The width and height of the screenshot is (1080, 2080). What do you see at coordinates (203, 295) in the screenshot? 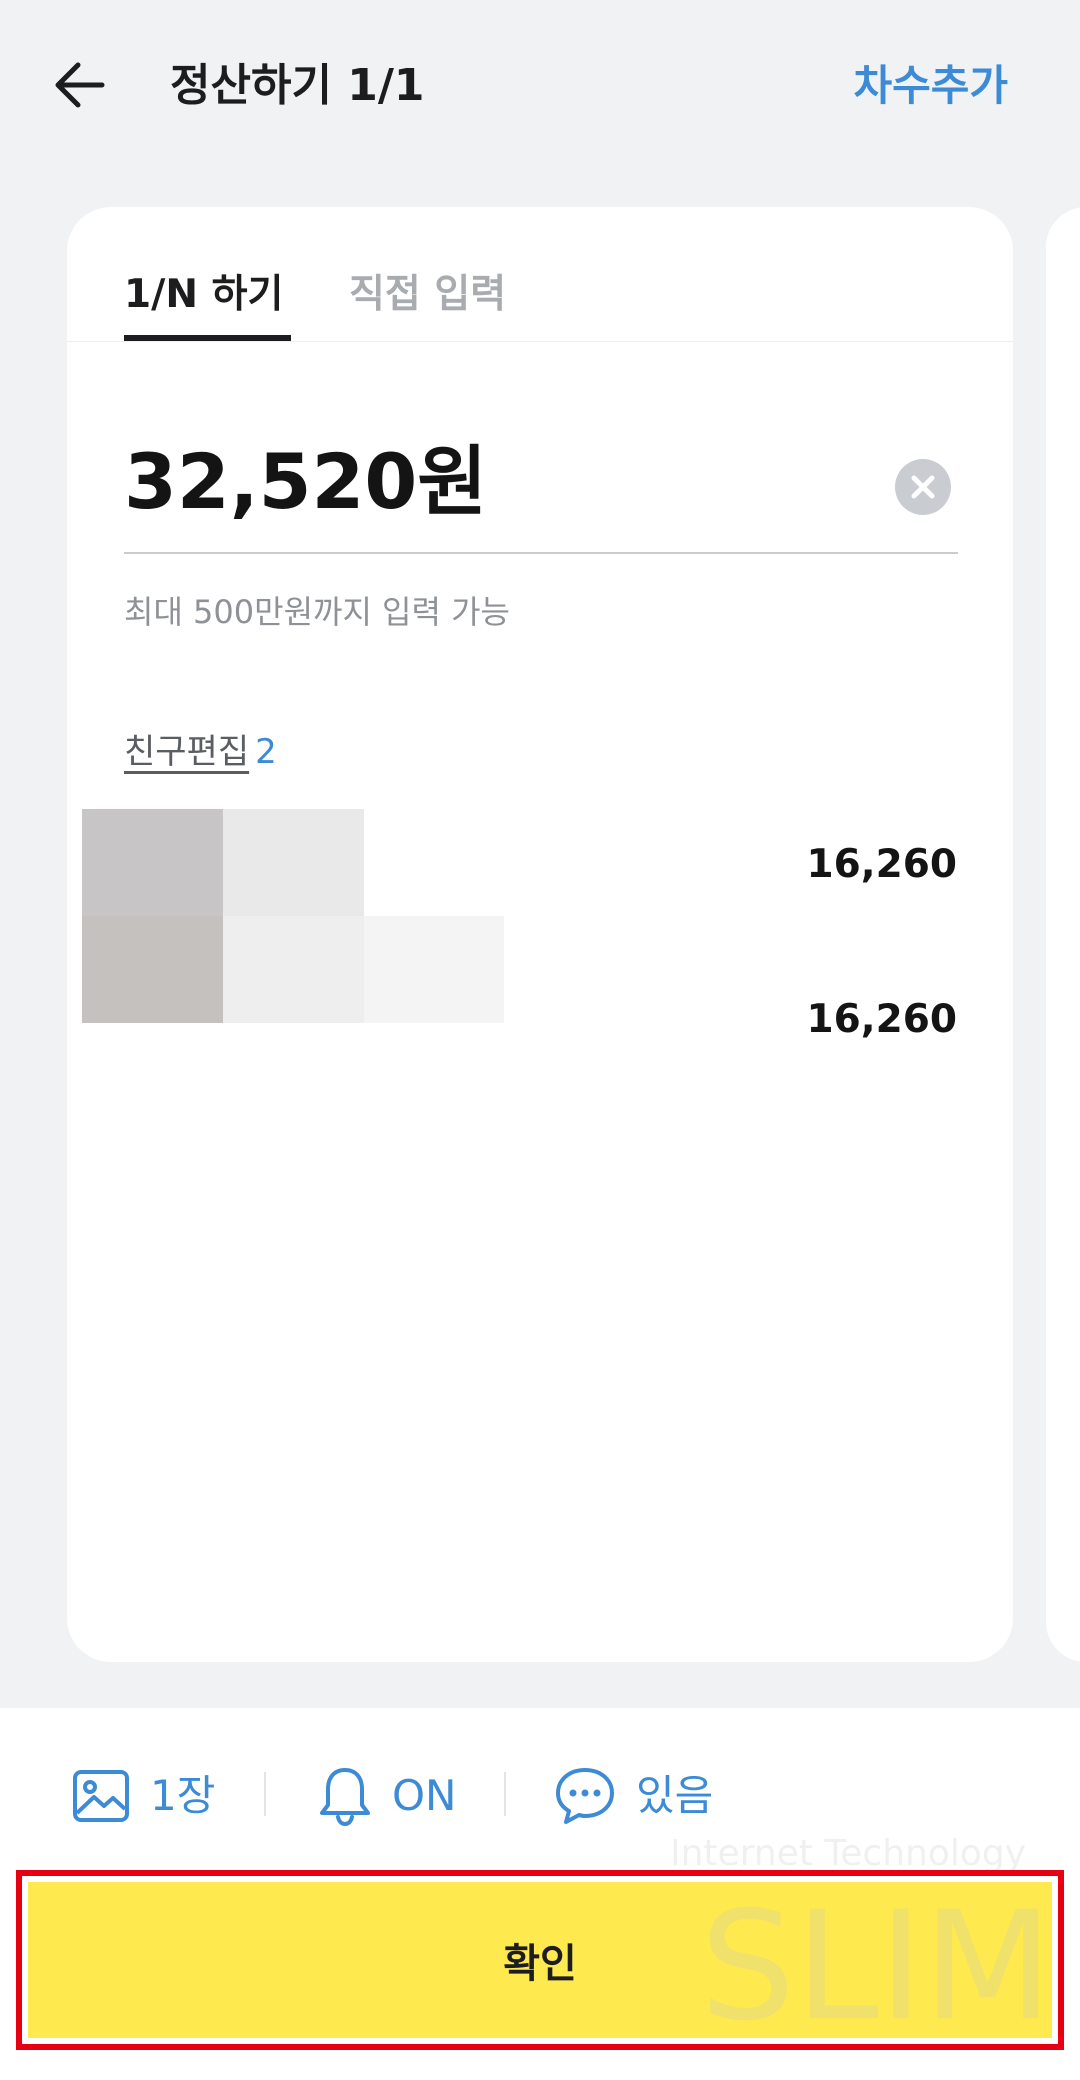
I see `tab-split-evenly: 1/N 하기` at bounding box center [203, 295].